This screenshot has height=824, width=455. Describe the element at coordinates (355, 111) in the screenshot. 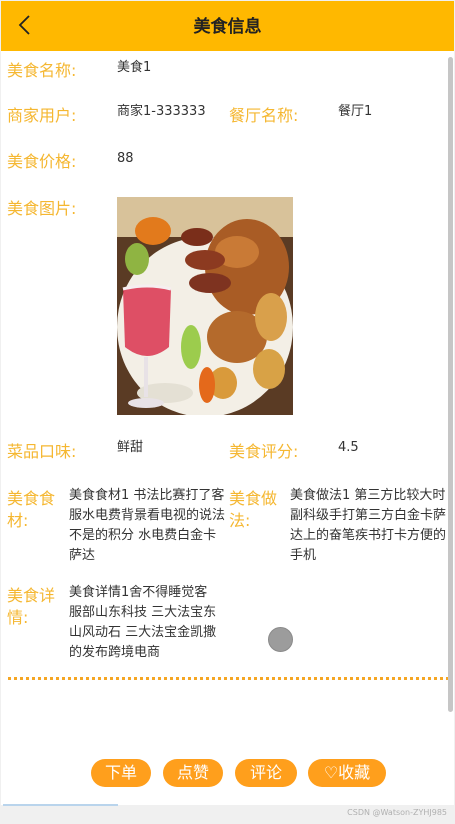

I see `restaurant-value: 餐厅1` at that location.